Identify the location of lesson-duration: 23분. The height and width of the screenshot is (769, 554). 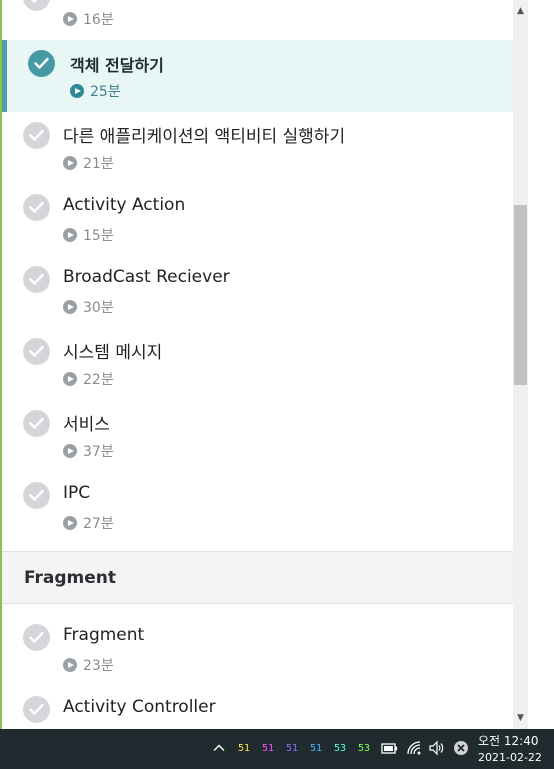
(88, 665).